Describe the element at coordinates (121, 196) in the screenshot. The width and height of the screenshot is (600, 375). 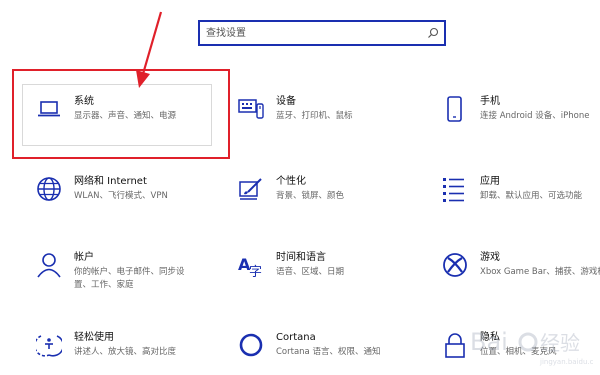
I see `tile-description: WLAN、飞行模式、VPN` at that location.